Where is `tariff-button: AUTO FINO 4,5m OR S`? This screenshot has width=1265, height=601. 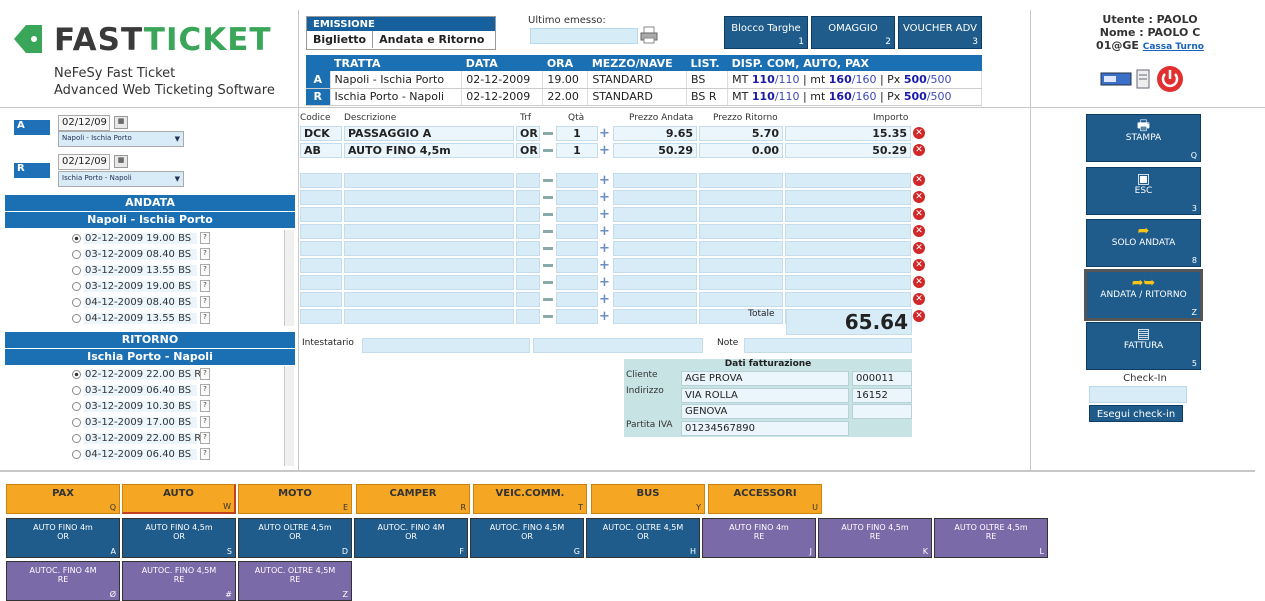 tariff-button: AUTO FINO 4,5m OR S is located at coordinates (179, 538).